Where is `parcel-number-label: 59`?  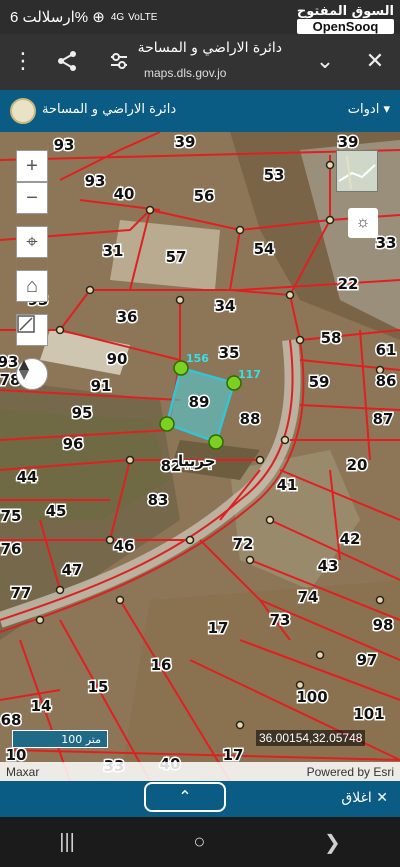 parcel-number-label: 59 is located at coordinates (319, 382).